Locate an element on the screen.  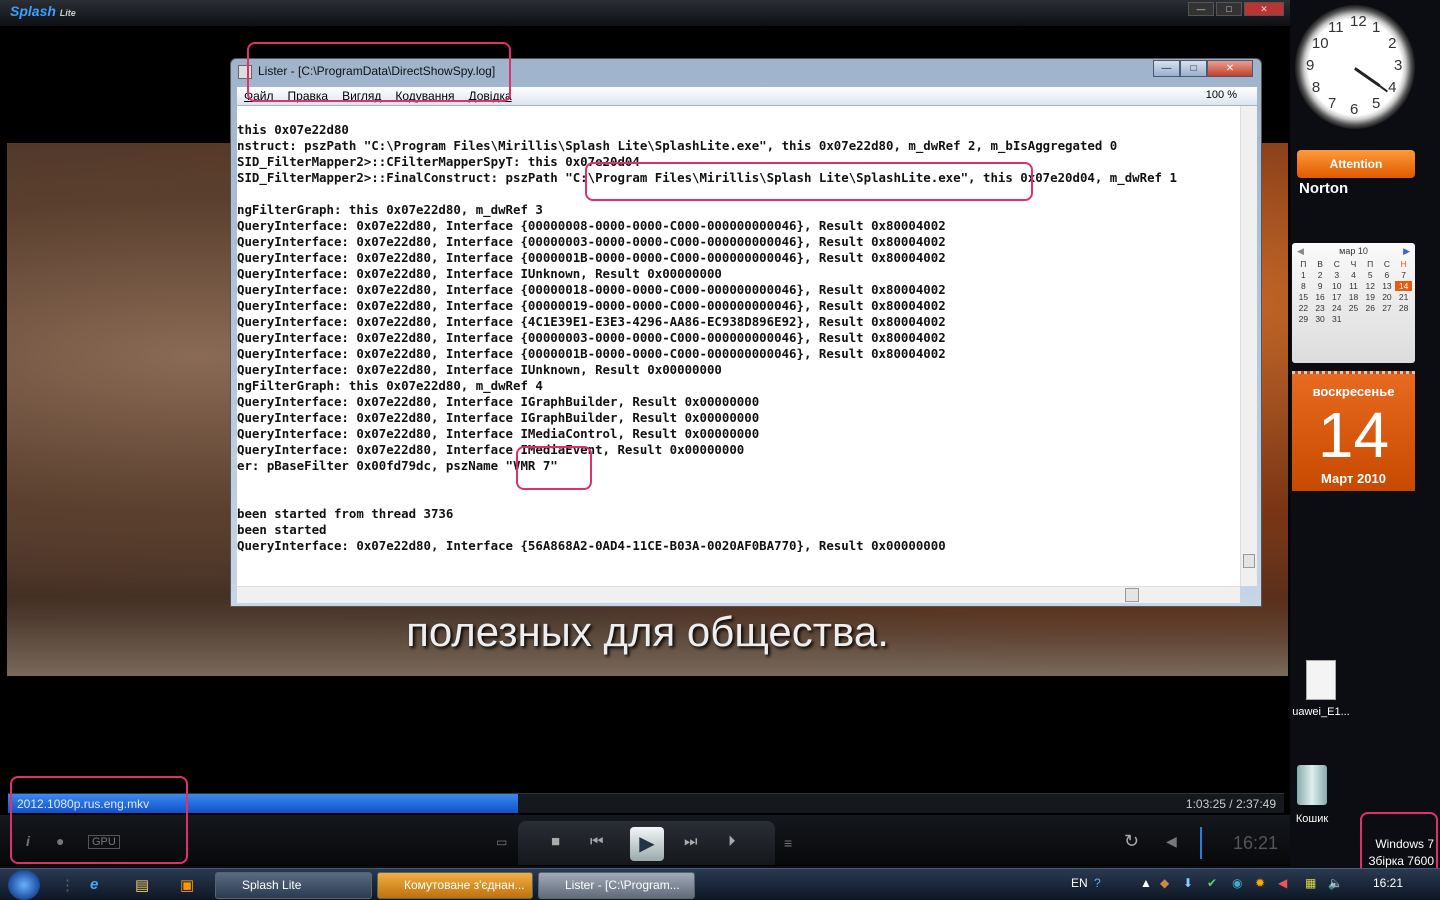
calendar-day-cell: 31 is located at coordinates (1336, 319).